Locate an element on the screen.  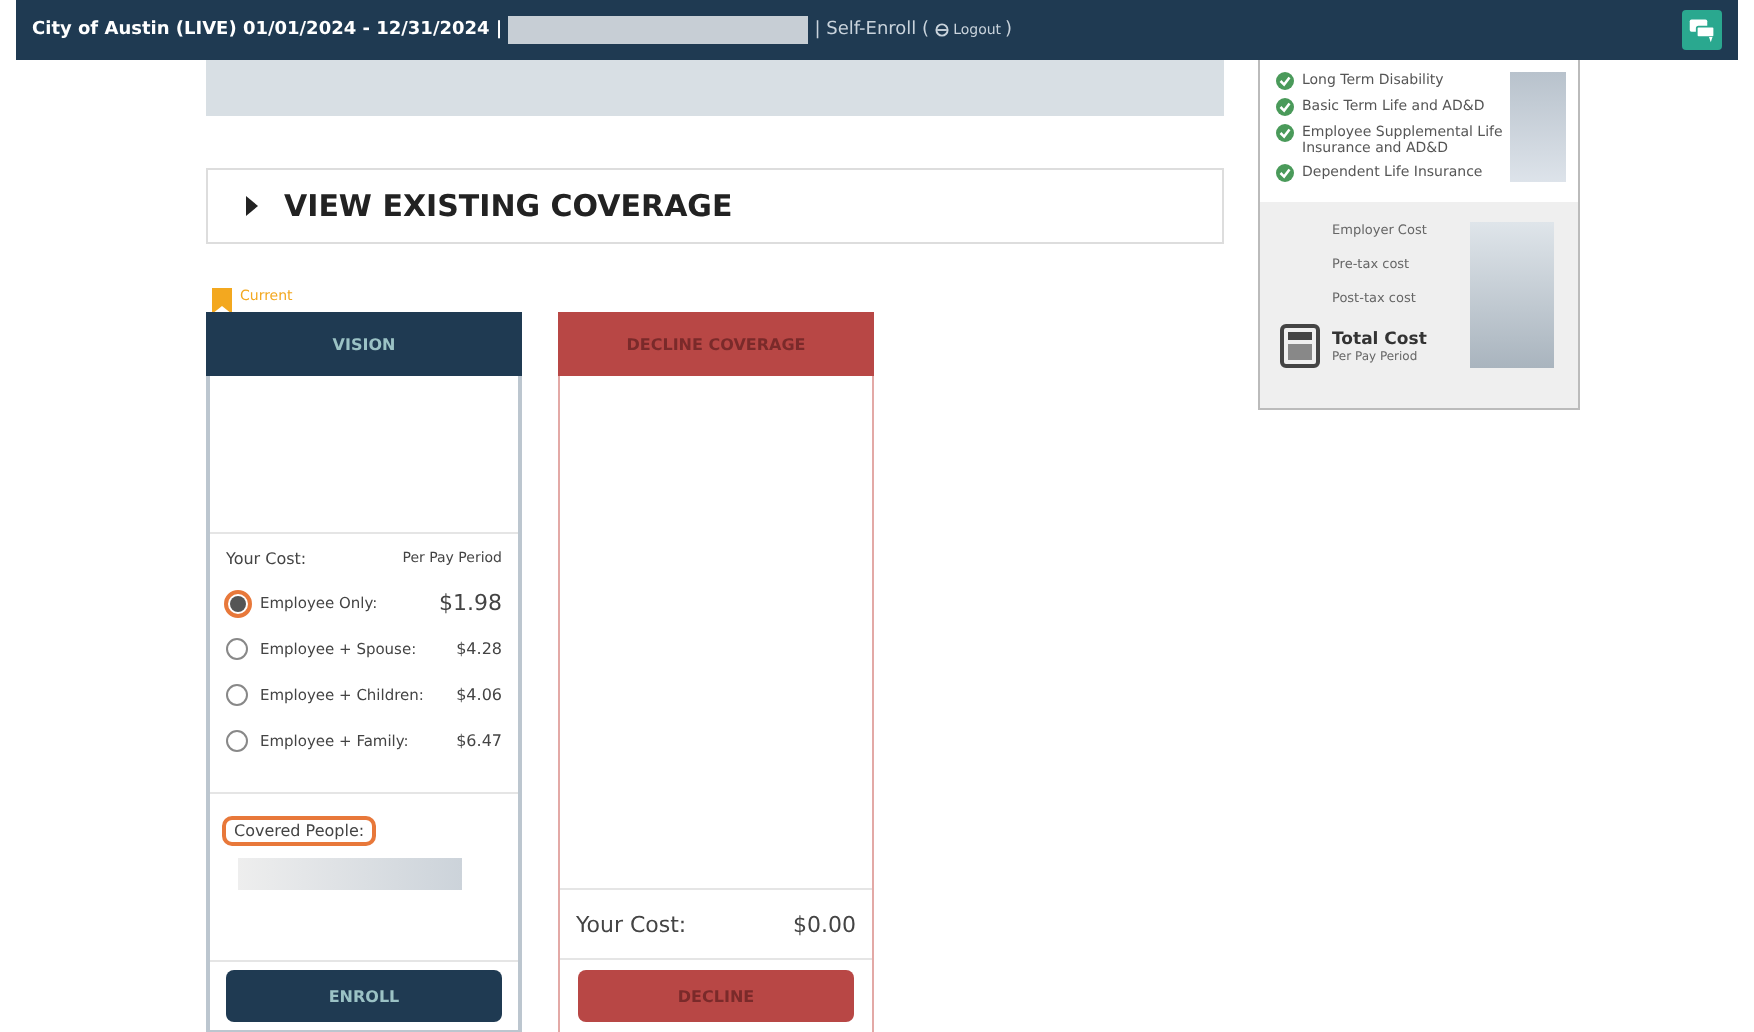
chat-button is located at coordinates (1702, 30).